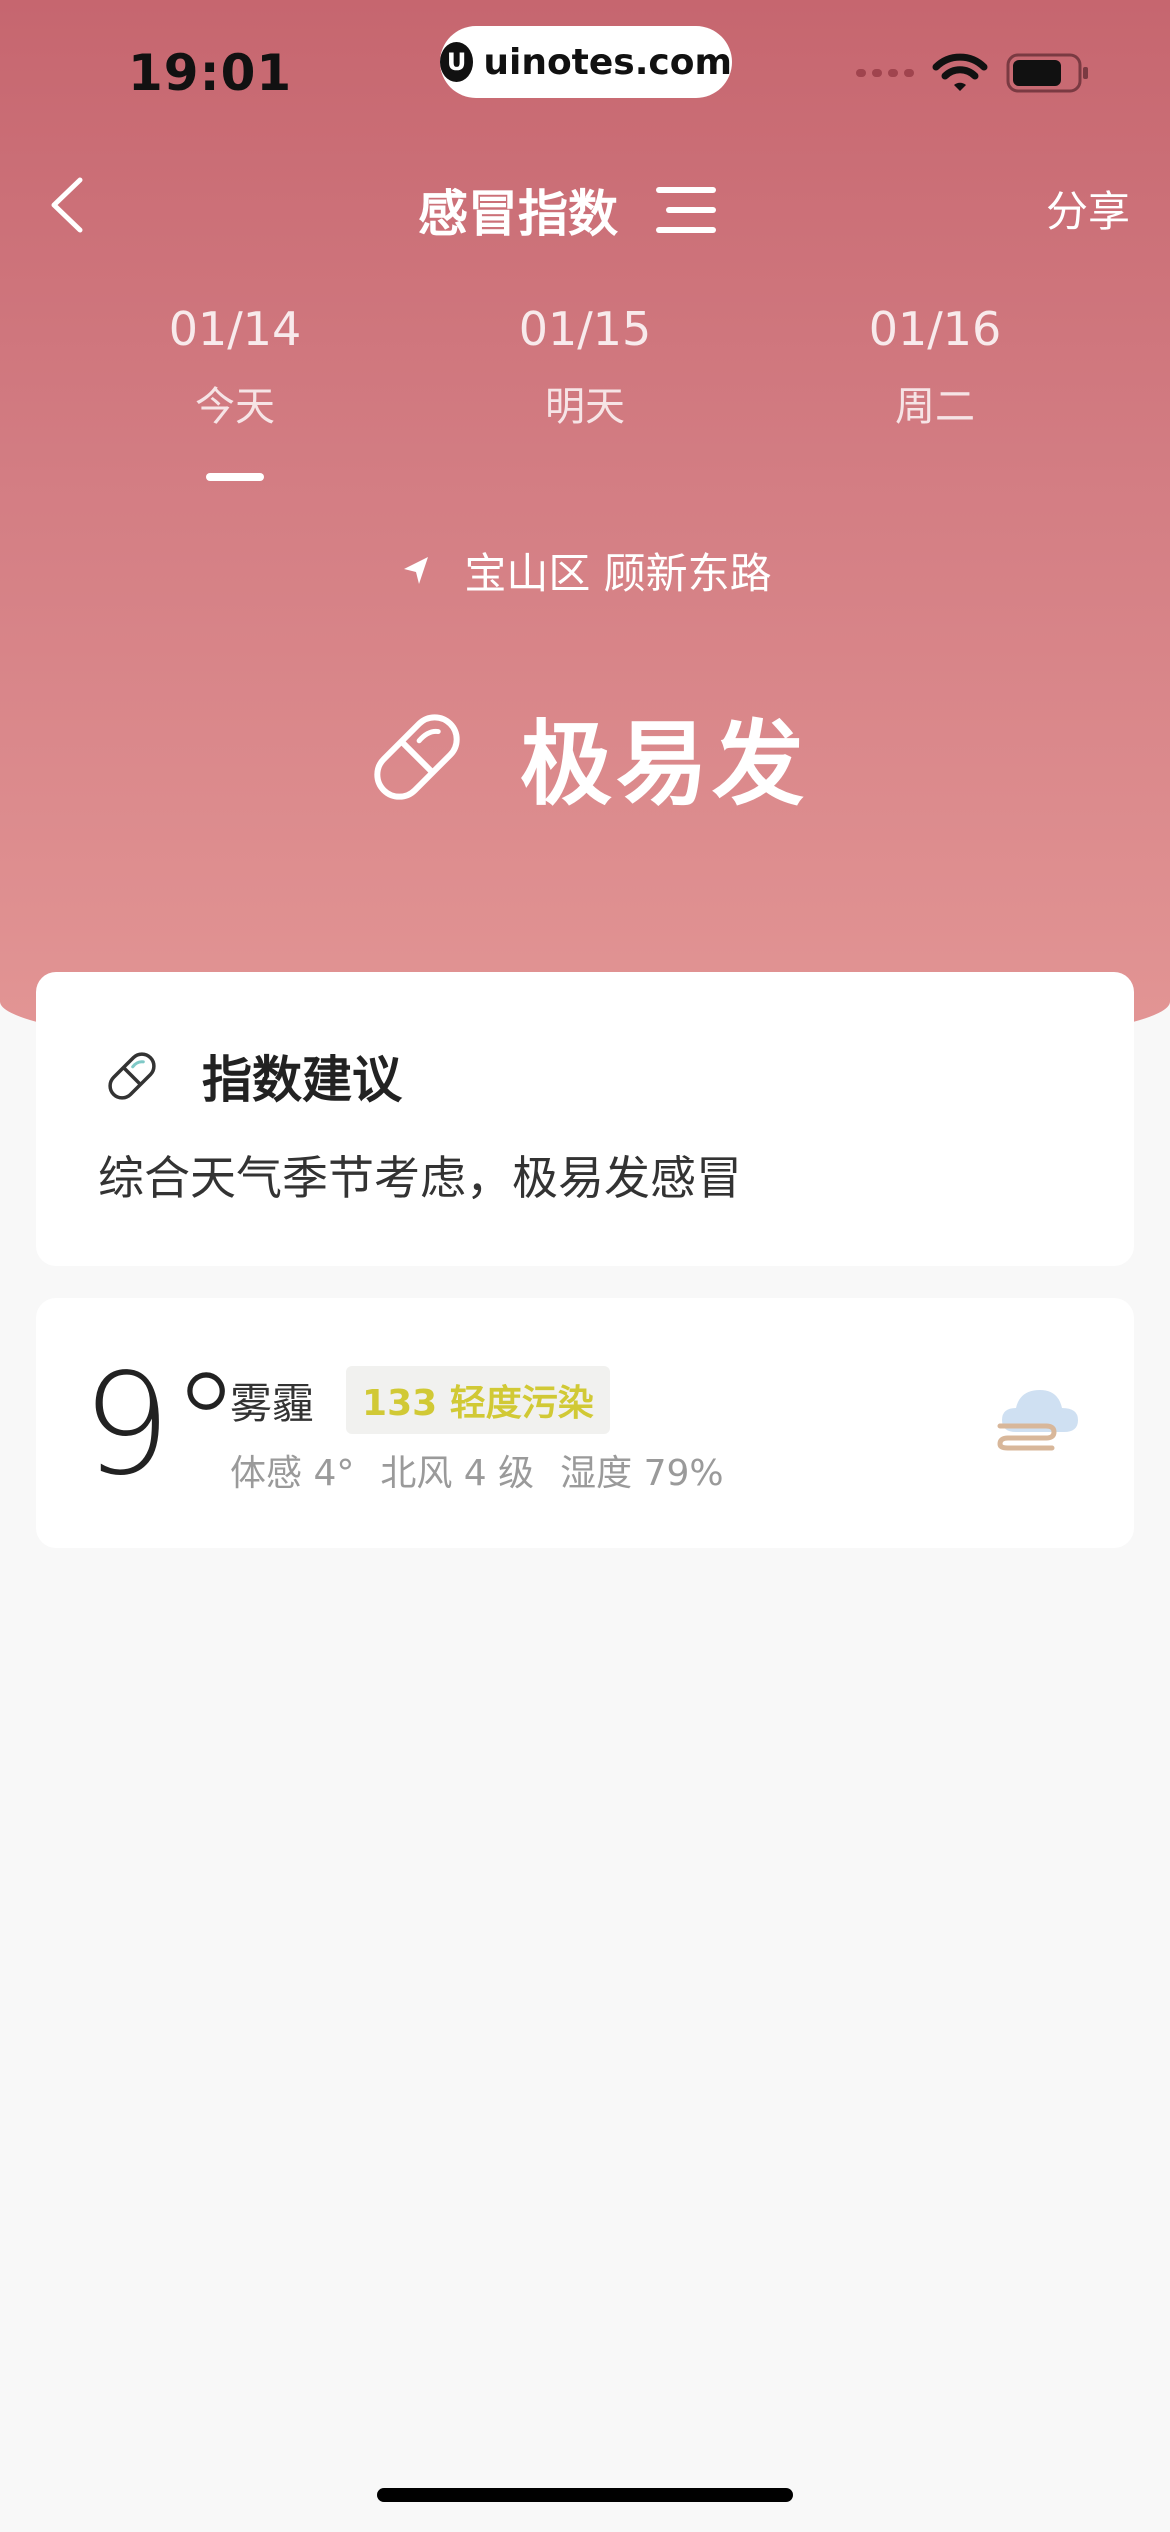 Image resolution: width=1170 pixels, height=2532 pixels. What do you see at coordinates (663, 764) in the screenshot?
I see `index-level: 极易发` at bounding box center [663, 764].